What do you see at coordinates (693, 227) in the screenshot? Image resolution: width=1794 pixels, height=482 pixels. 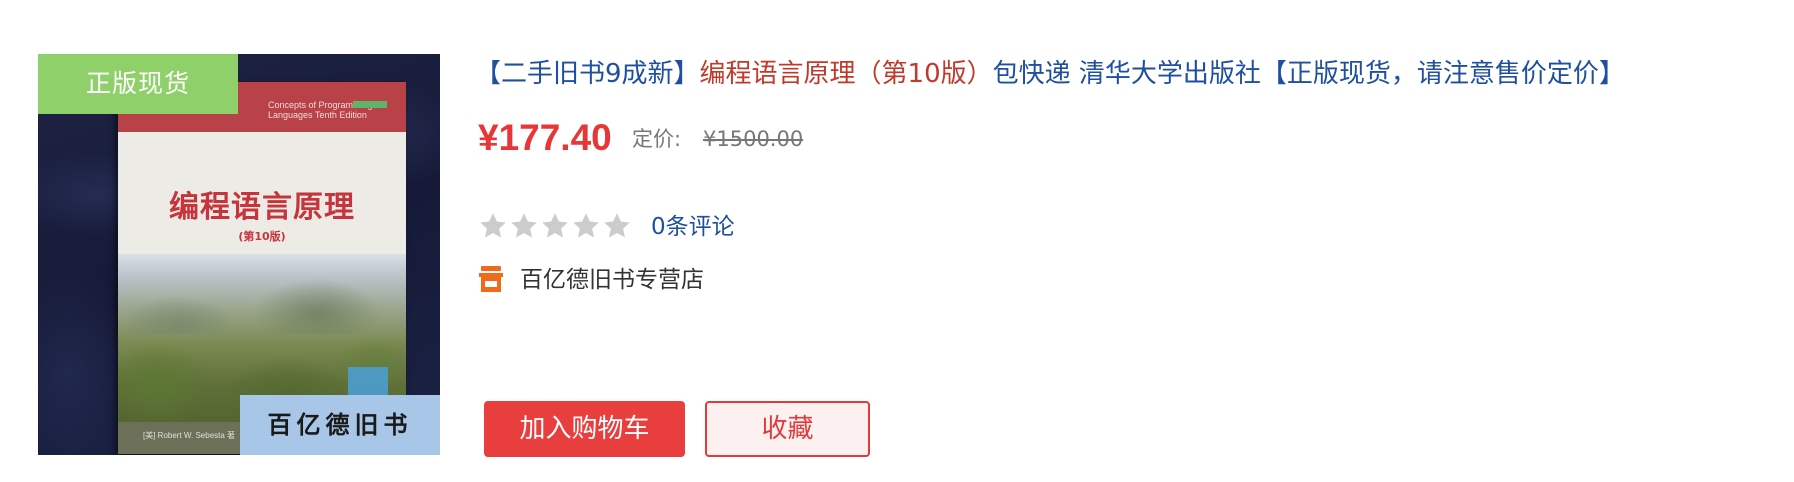 I see `review-count-link: 0条评论` at bounding box center [693, 227].